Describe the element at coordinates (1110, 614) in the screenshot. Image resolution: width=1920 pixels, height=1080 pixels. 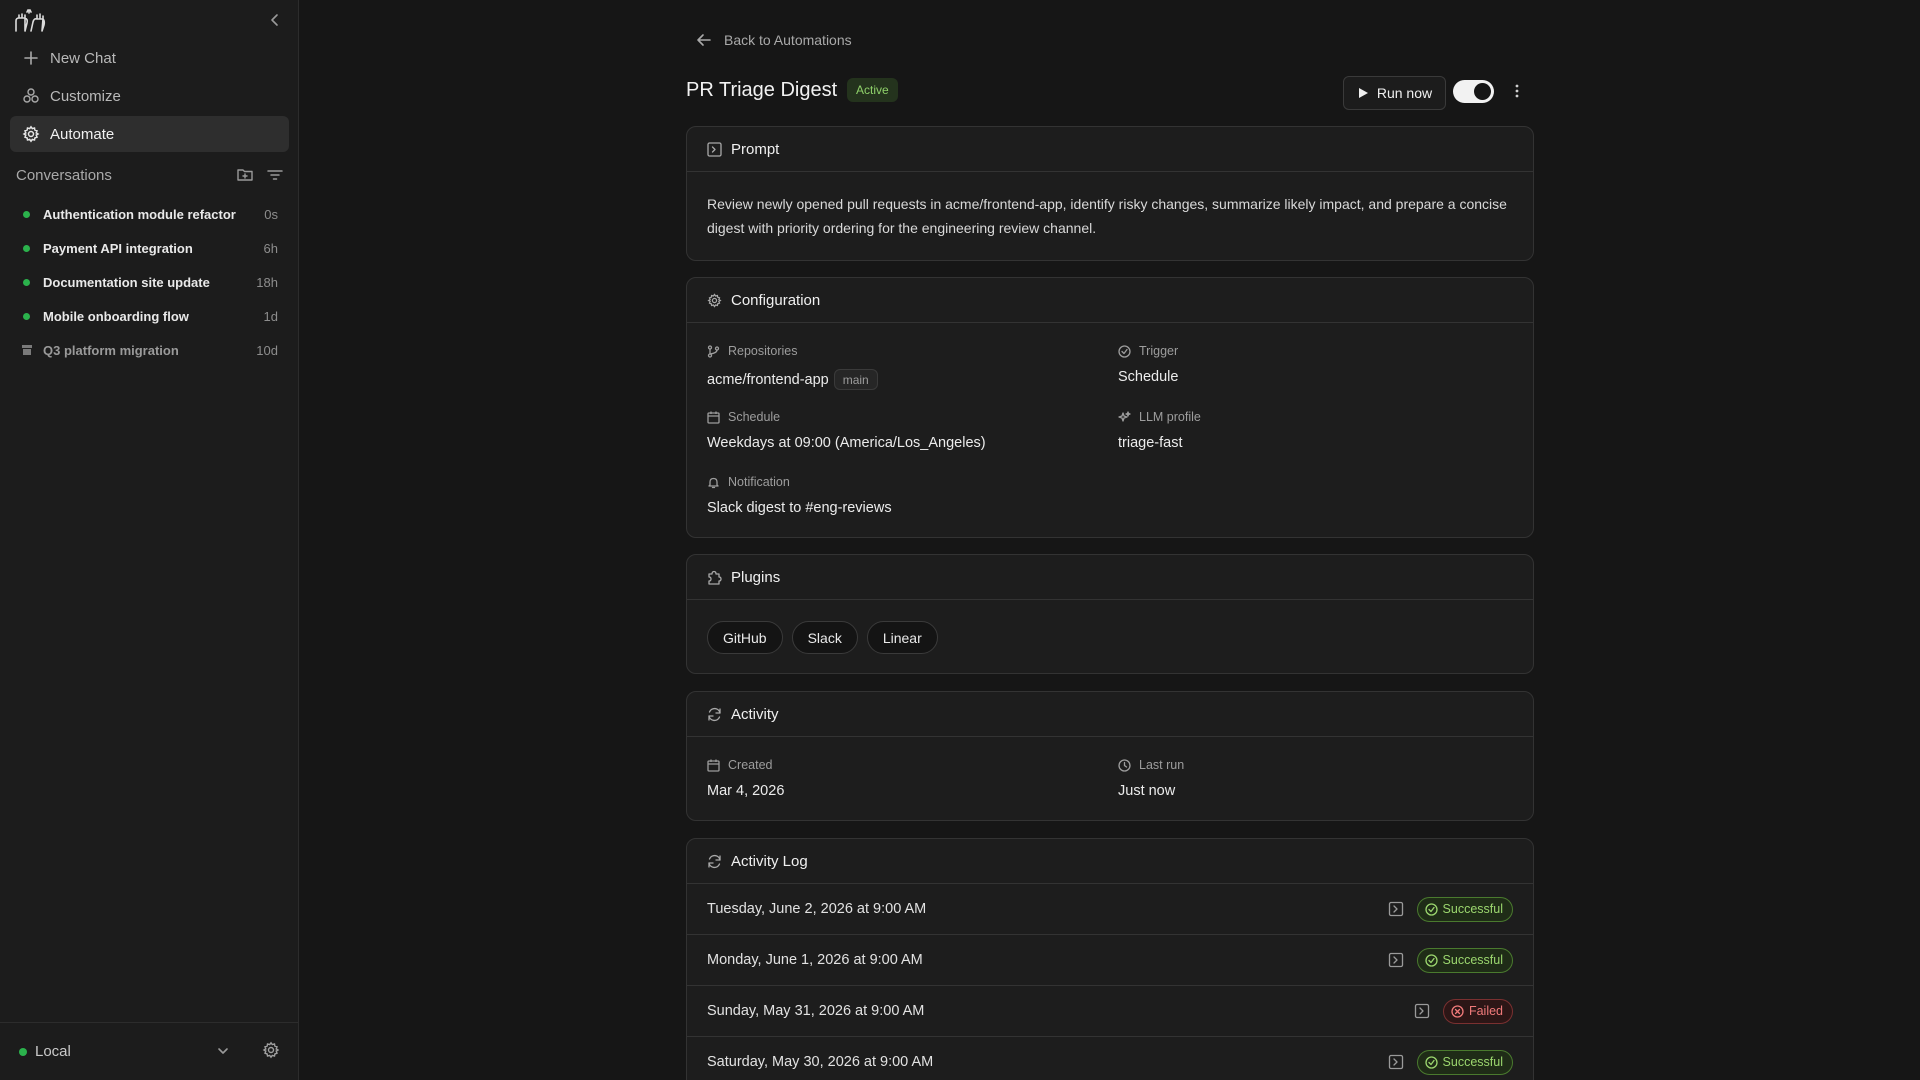
I see `plugins-card: Plugins GitHub Slack Linear` at that location.